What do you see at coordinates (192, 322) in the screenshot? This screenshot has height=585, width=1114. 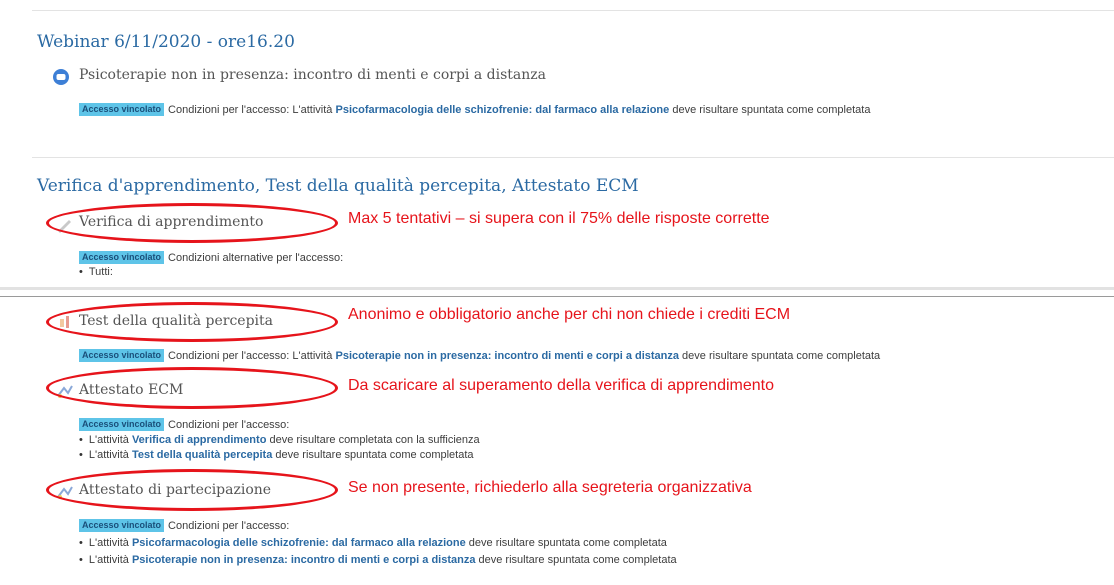 I see `annotation-circle-test` at bounding box center [192, 322].